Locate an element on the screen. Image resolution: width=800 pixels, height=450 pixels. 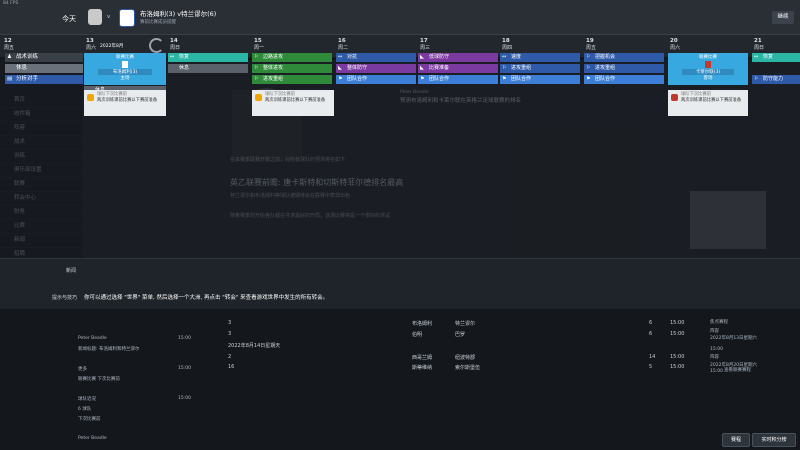
news-list-item: 6 球队 is located at coordinates (84, 409).